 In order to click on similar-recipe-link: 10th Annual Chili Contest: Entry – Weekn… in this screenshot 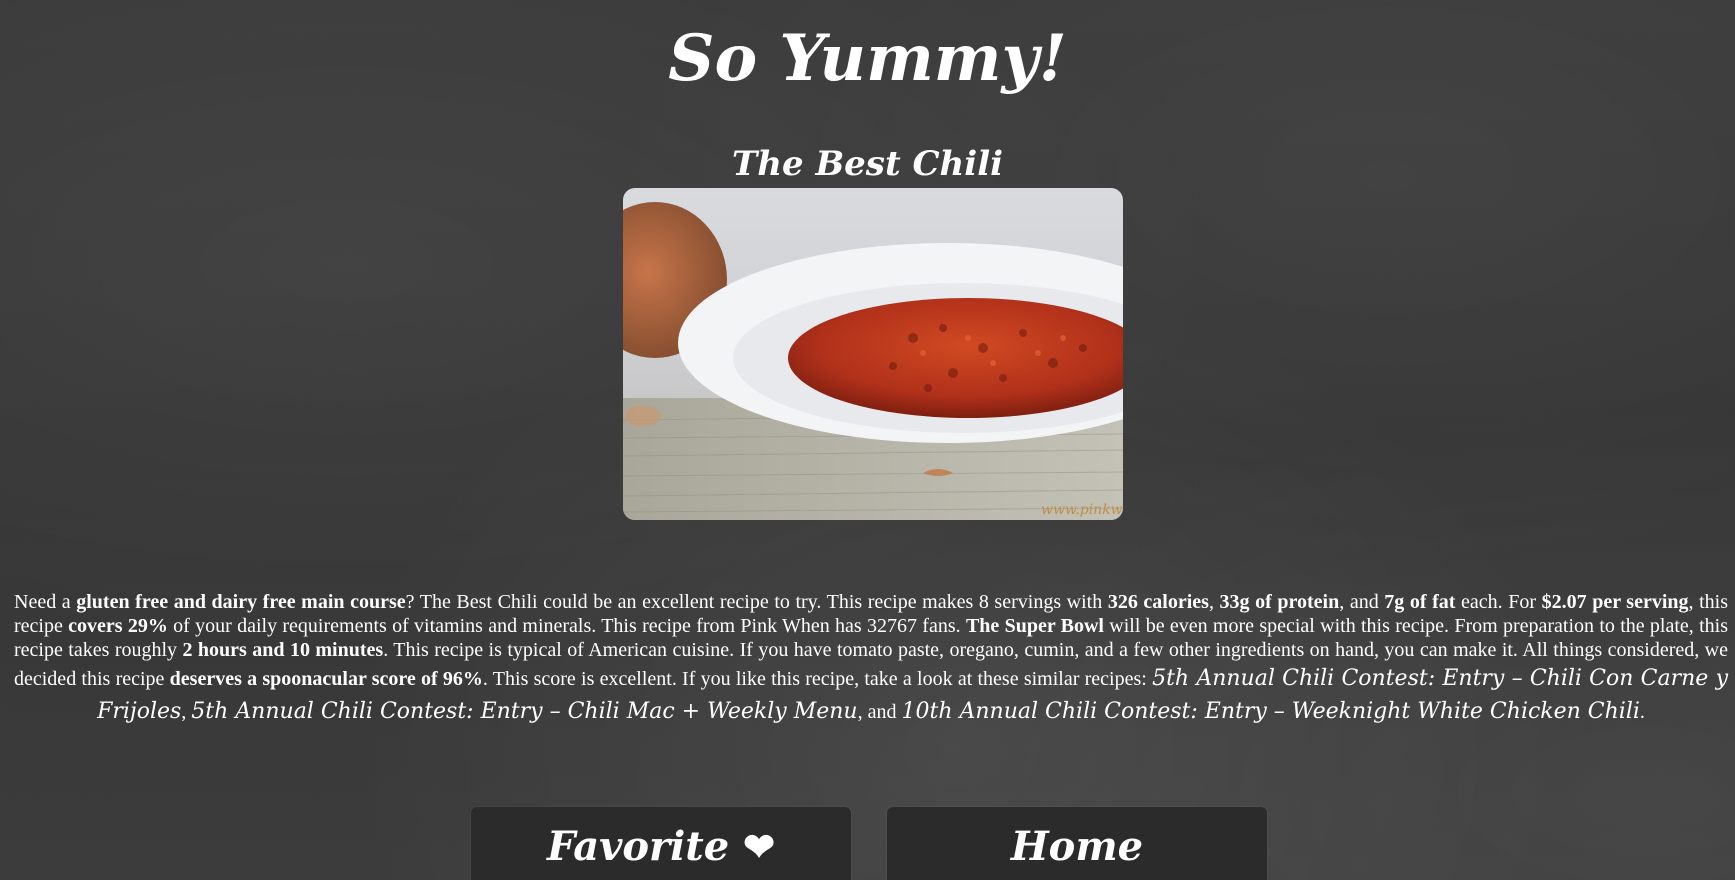, I will do `click(1271, 711)`.